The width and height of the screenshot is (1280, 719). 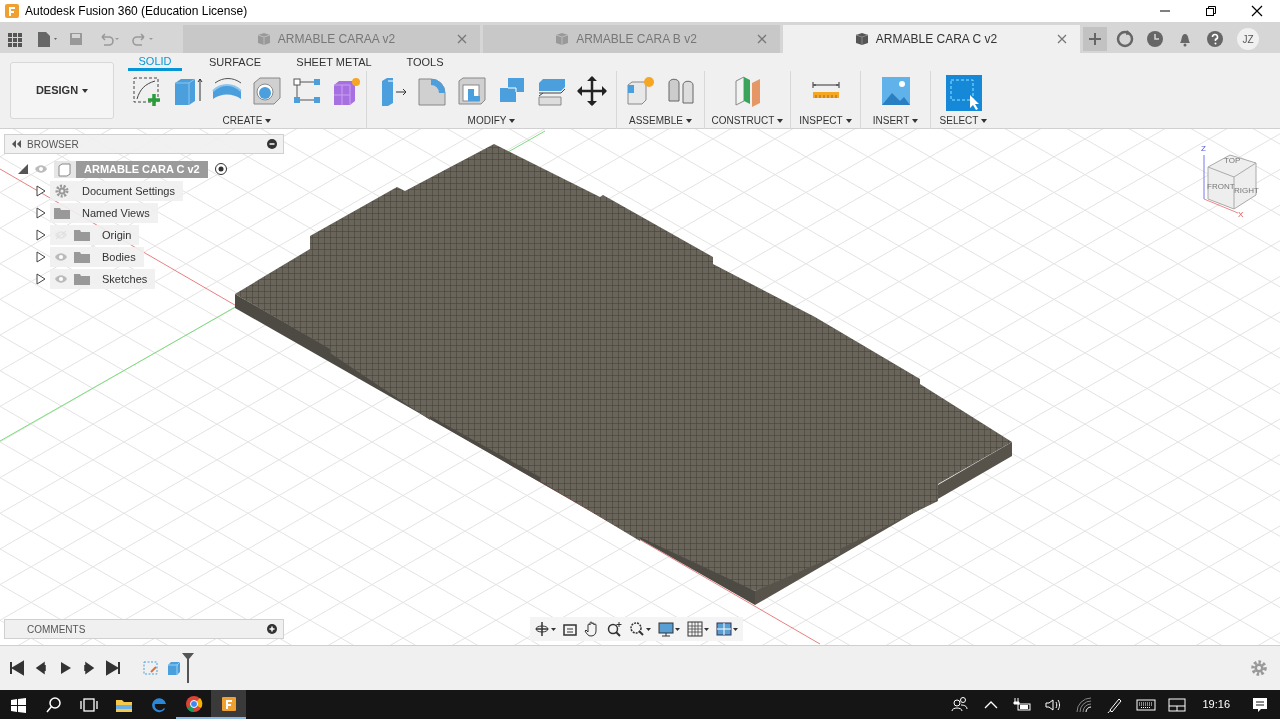 I want to click on tool-group-dropdown: ASSEMBLE, so click(x=660, y=120).